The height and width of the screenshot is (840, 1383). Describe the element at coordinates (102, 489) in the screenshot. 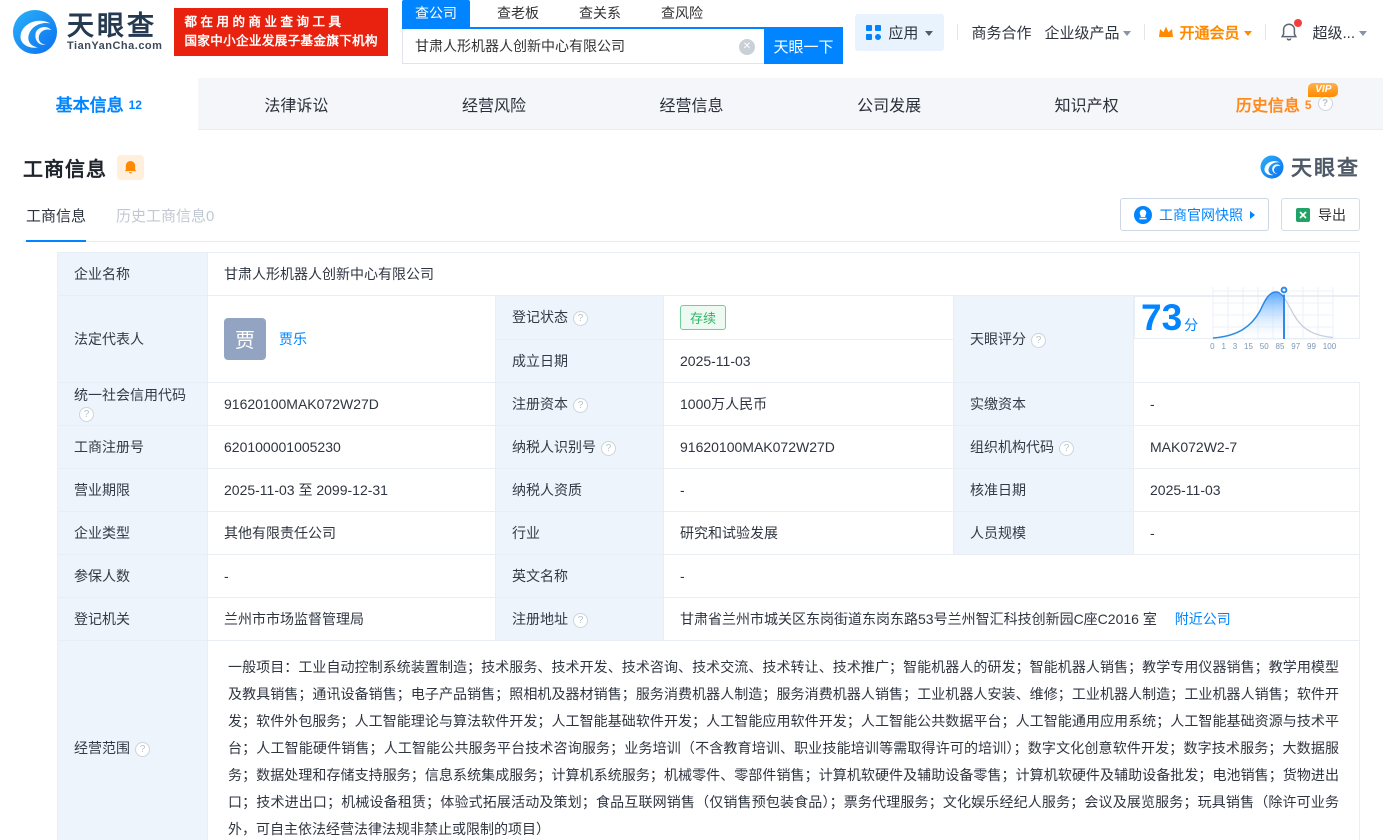

I see `field-label: 营业期限` at that location.